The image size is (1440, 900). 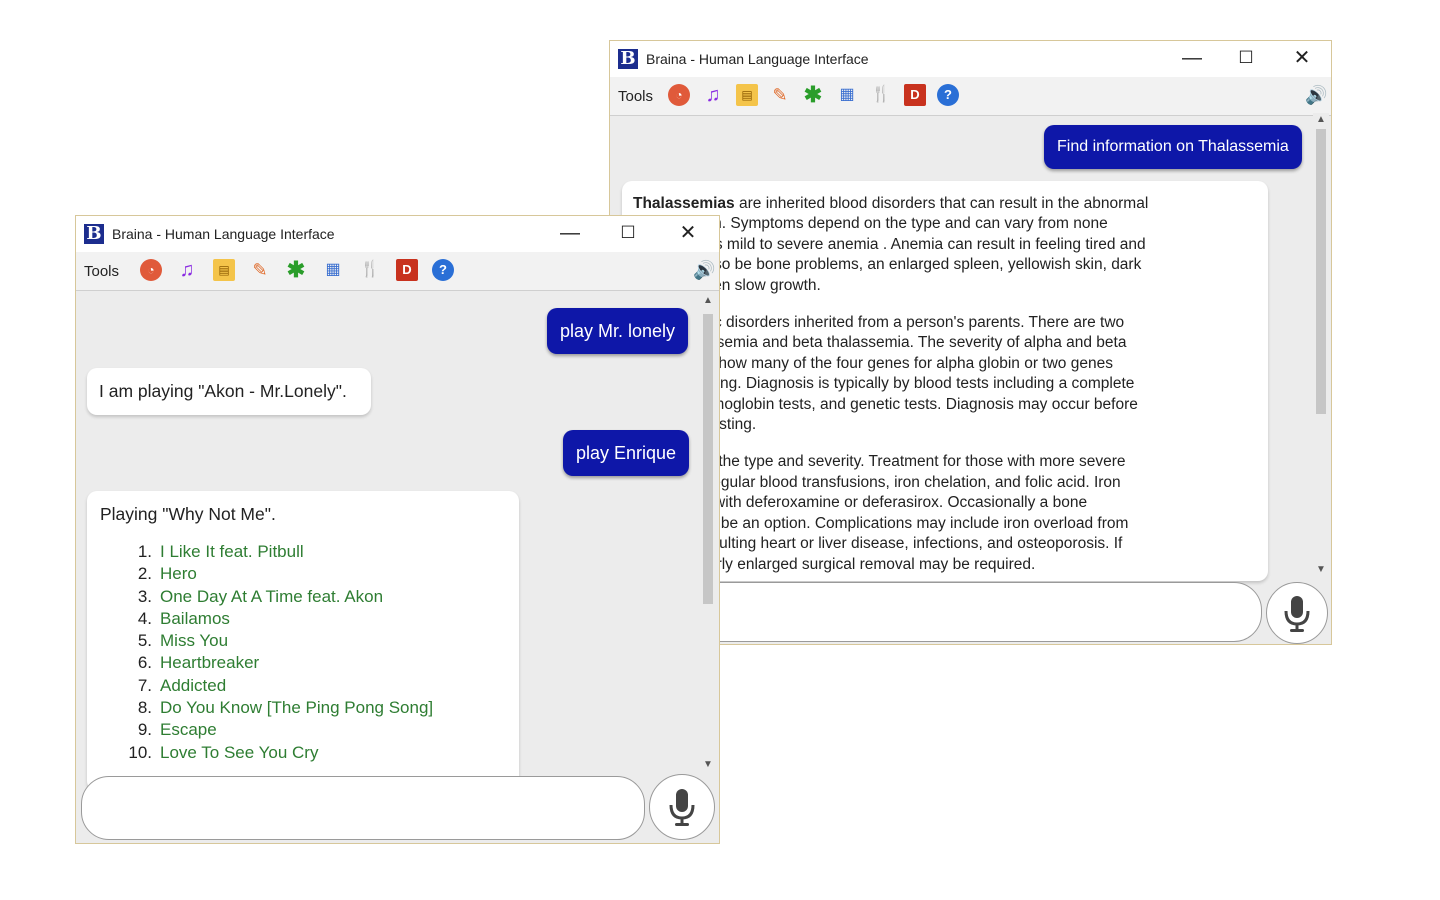 I want to click on user-message-bubble: Find information on Thalassemia, so click(x=1173, y=147).